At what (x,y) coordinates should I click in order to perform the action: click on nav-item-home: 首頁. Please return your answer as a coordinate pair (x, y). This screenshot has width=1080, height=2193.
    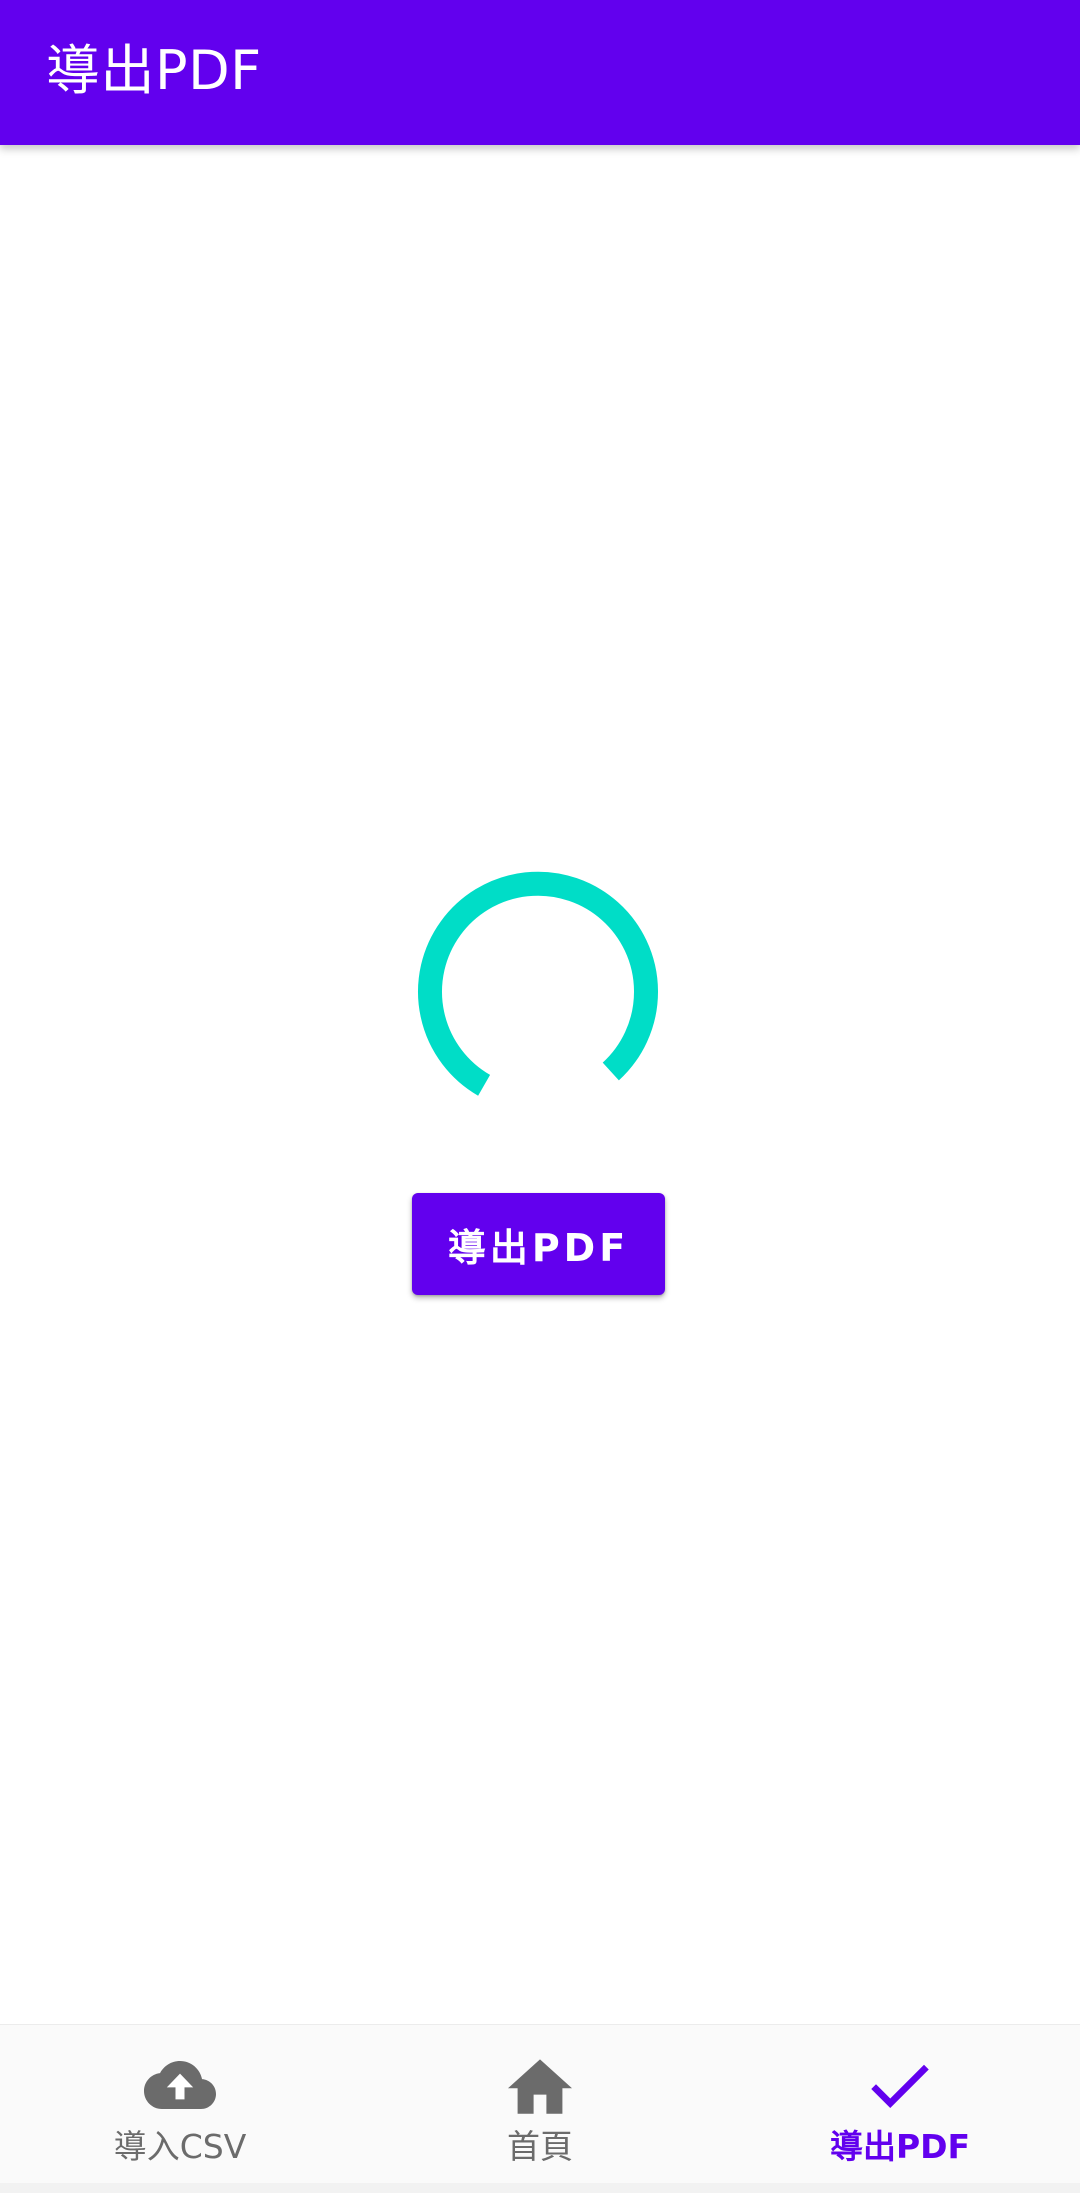
    Looking at the image, I should click on (540, 2104).